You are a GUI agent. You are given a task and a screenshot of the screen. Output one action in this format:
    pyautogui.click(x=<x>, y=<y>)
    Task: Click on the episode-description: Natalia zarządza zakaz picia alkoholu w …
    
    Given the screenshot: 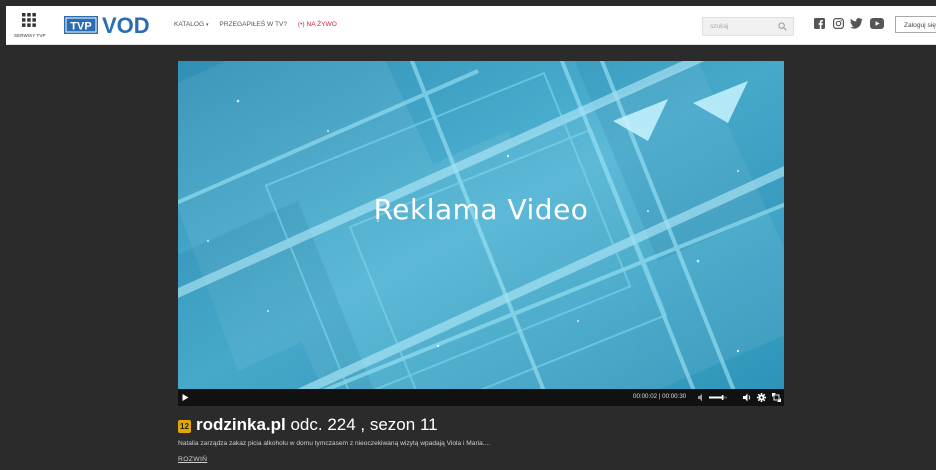 What is the action you would take?
    pyautogui.click(x=334, y=443)
    